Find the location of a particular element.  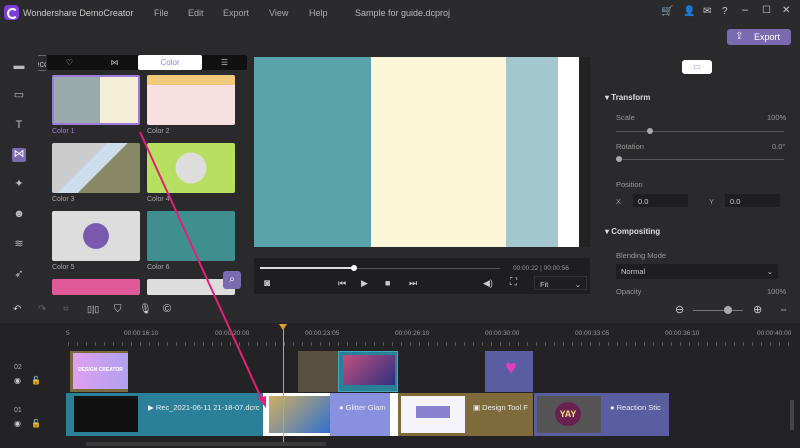

tab-transitions-icon: ⋈ is located at coordinates (114, 62).